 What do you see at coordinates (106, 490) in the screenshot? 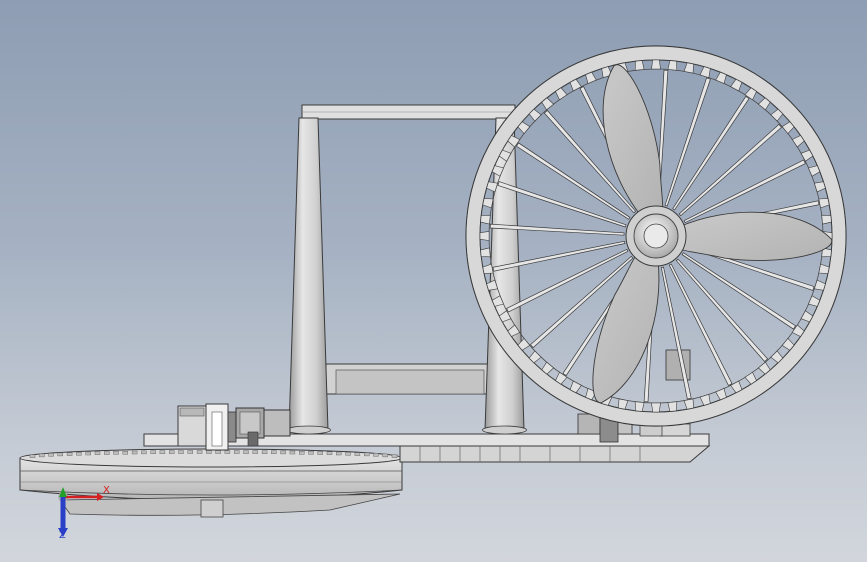
I see `x-axis-label: X` at bounding box center [106, 490].